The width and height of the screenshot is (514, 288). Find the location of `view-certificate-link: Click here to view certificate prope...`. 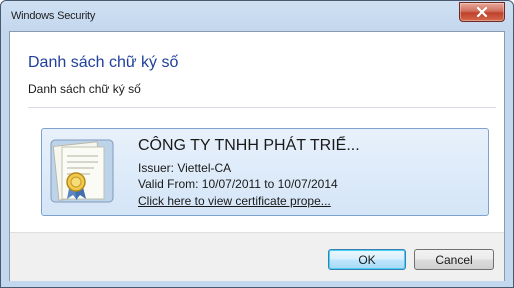

view-certificate-link: Click here to view certificate prope... is located at coordinates (234, 201).